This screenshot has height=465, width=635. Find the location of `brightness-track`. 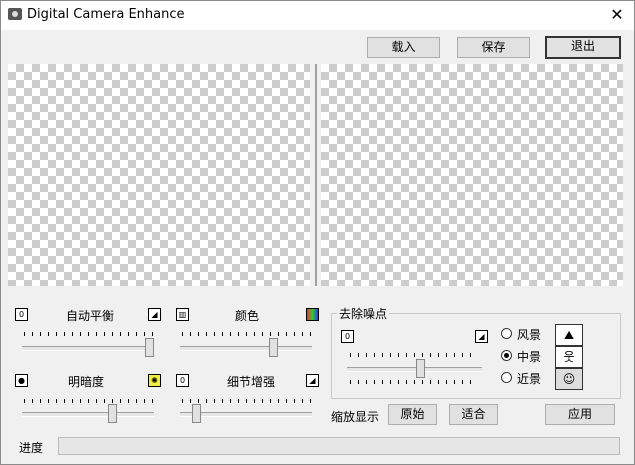

brightness-track is located at coordinates (88, 414).